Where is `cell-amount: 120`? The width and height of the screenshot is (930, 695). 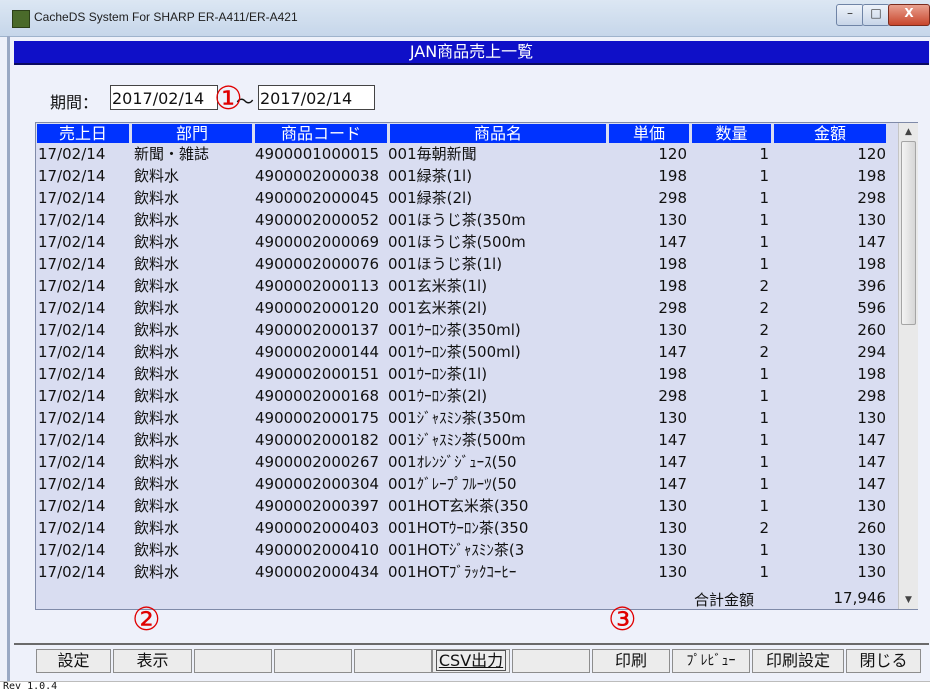
cell-amount: 120 is located at coordinates (871, 154).